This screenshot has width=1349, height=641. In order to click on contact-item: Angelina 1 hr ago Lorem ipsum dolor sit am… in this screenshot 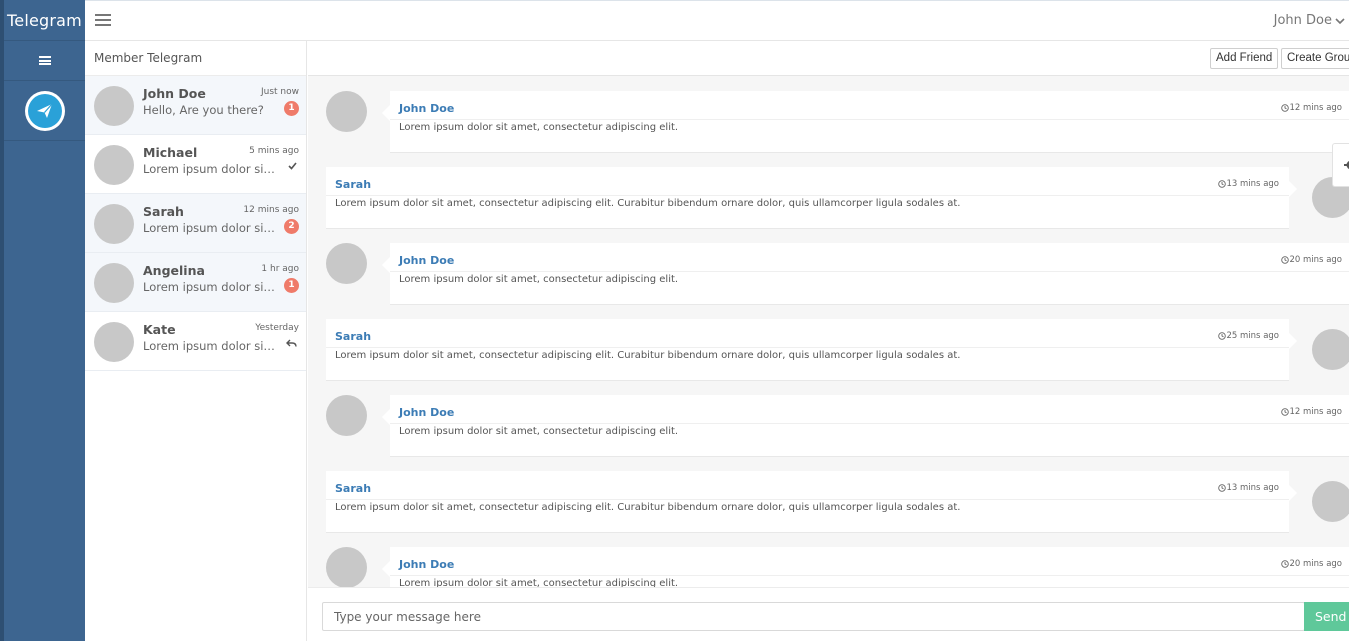, I will do `click(195, 282)`.